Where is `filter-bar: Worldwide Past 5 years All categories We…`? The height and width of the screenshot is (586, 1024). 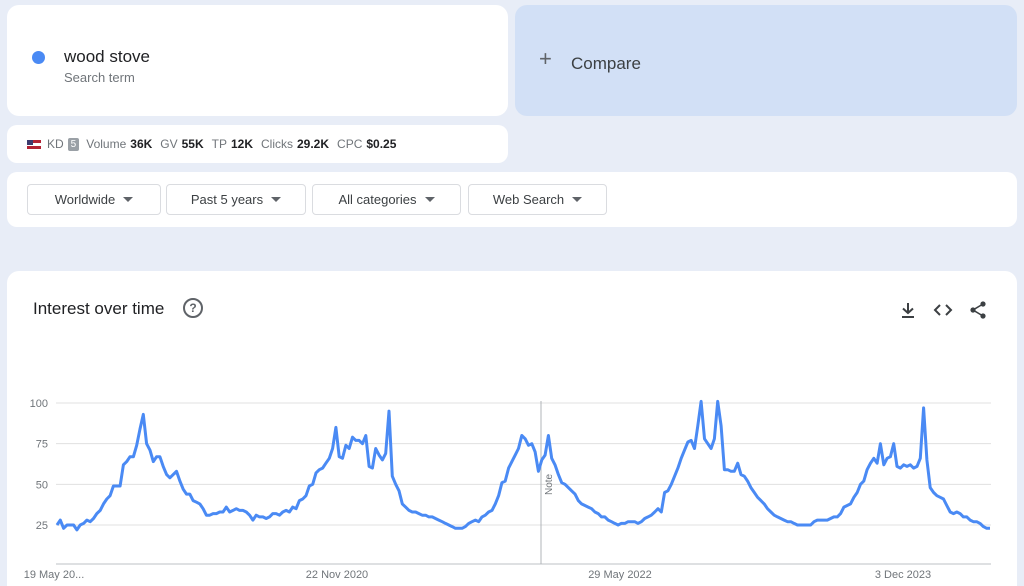
filter-bar: Worldwide Past 5 years All categories We… is located at coordinates (512, 199).